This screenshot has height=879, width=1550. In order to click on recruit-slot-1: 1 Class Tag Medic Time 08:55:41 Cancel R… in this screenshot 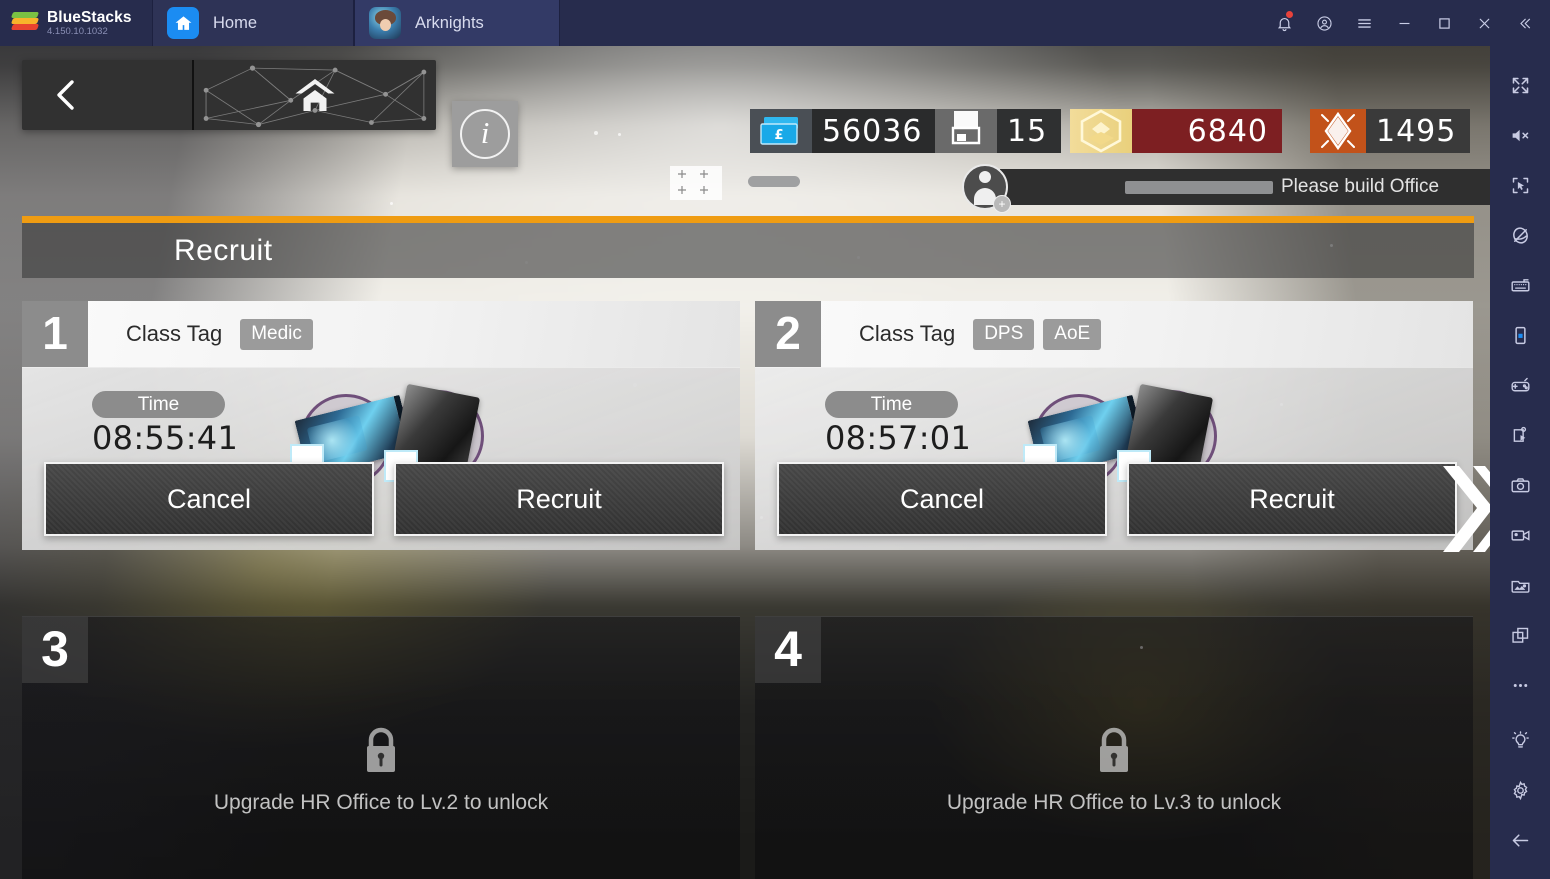, I will do `click(381, 425)`.